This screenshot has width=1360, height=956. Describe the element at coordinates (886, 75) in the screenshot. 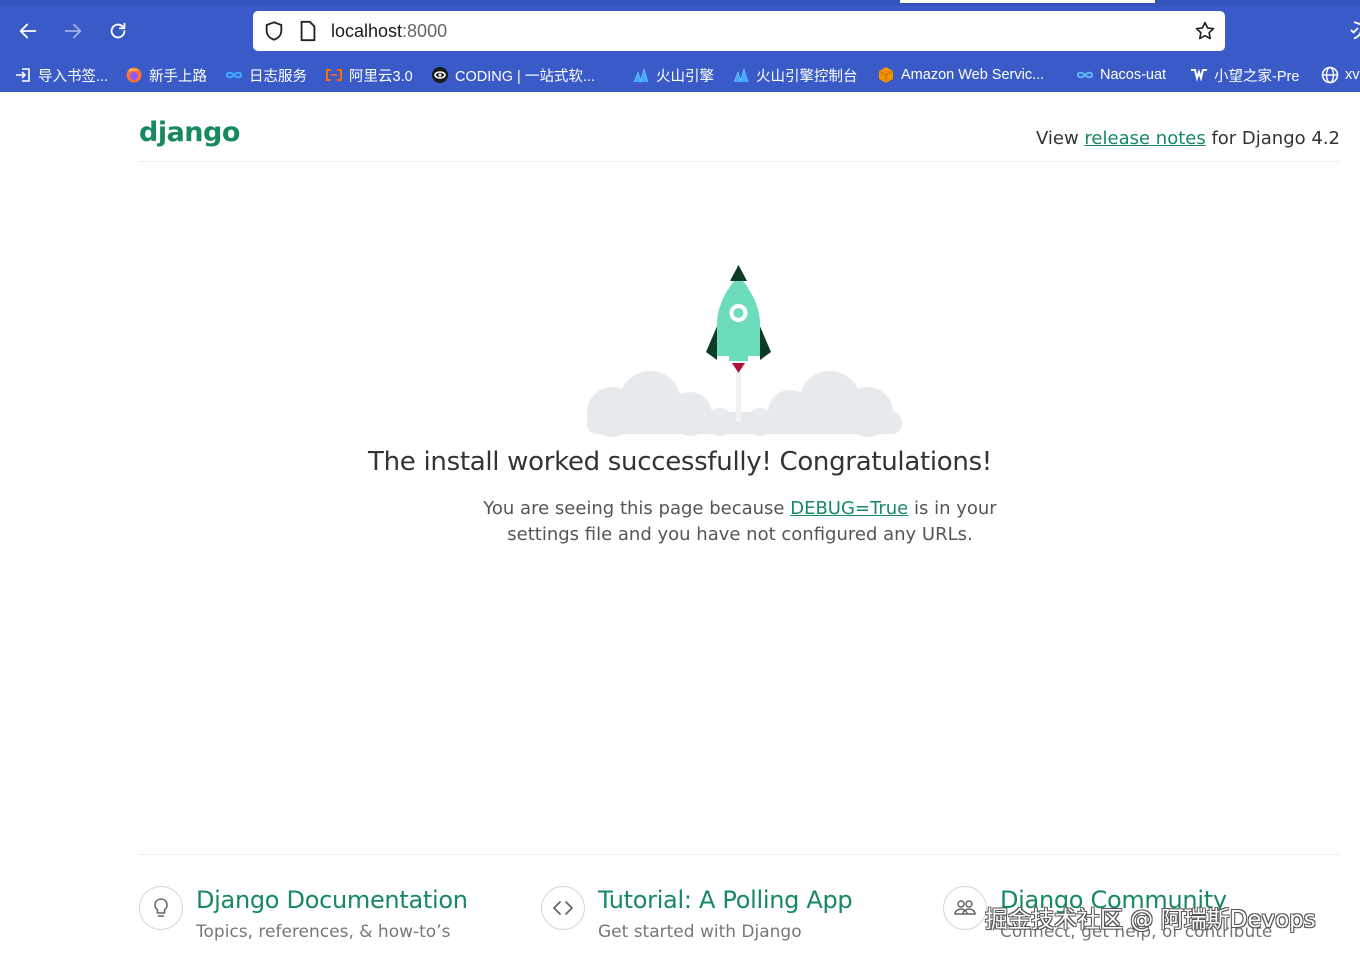

I see `aws-cube-icon` at that location.